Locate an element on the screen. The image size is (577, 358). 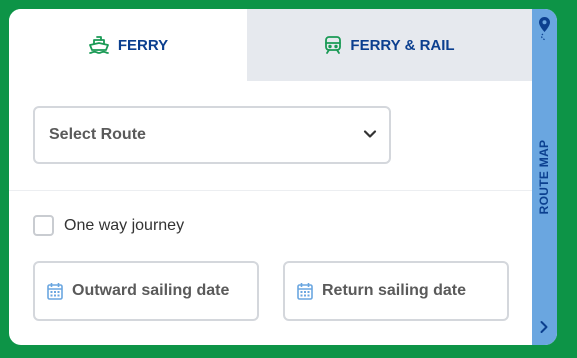
one-way-checkbox is located at coordinates (43, 225).